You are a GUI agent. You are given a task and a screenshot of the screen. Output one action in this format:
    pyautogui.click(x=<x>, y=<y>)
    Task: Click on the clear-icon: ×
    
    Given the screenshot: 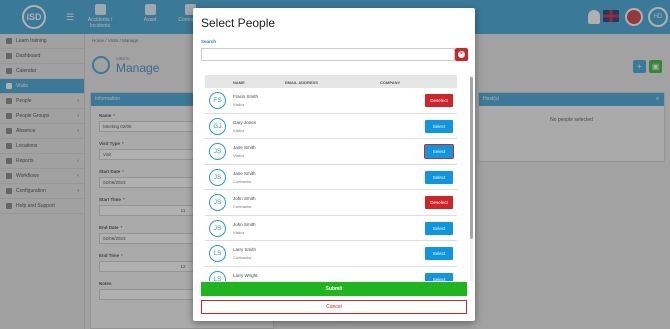 What is the action you would take?
    pyautogui.click(x=461, y=54)
    